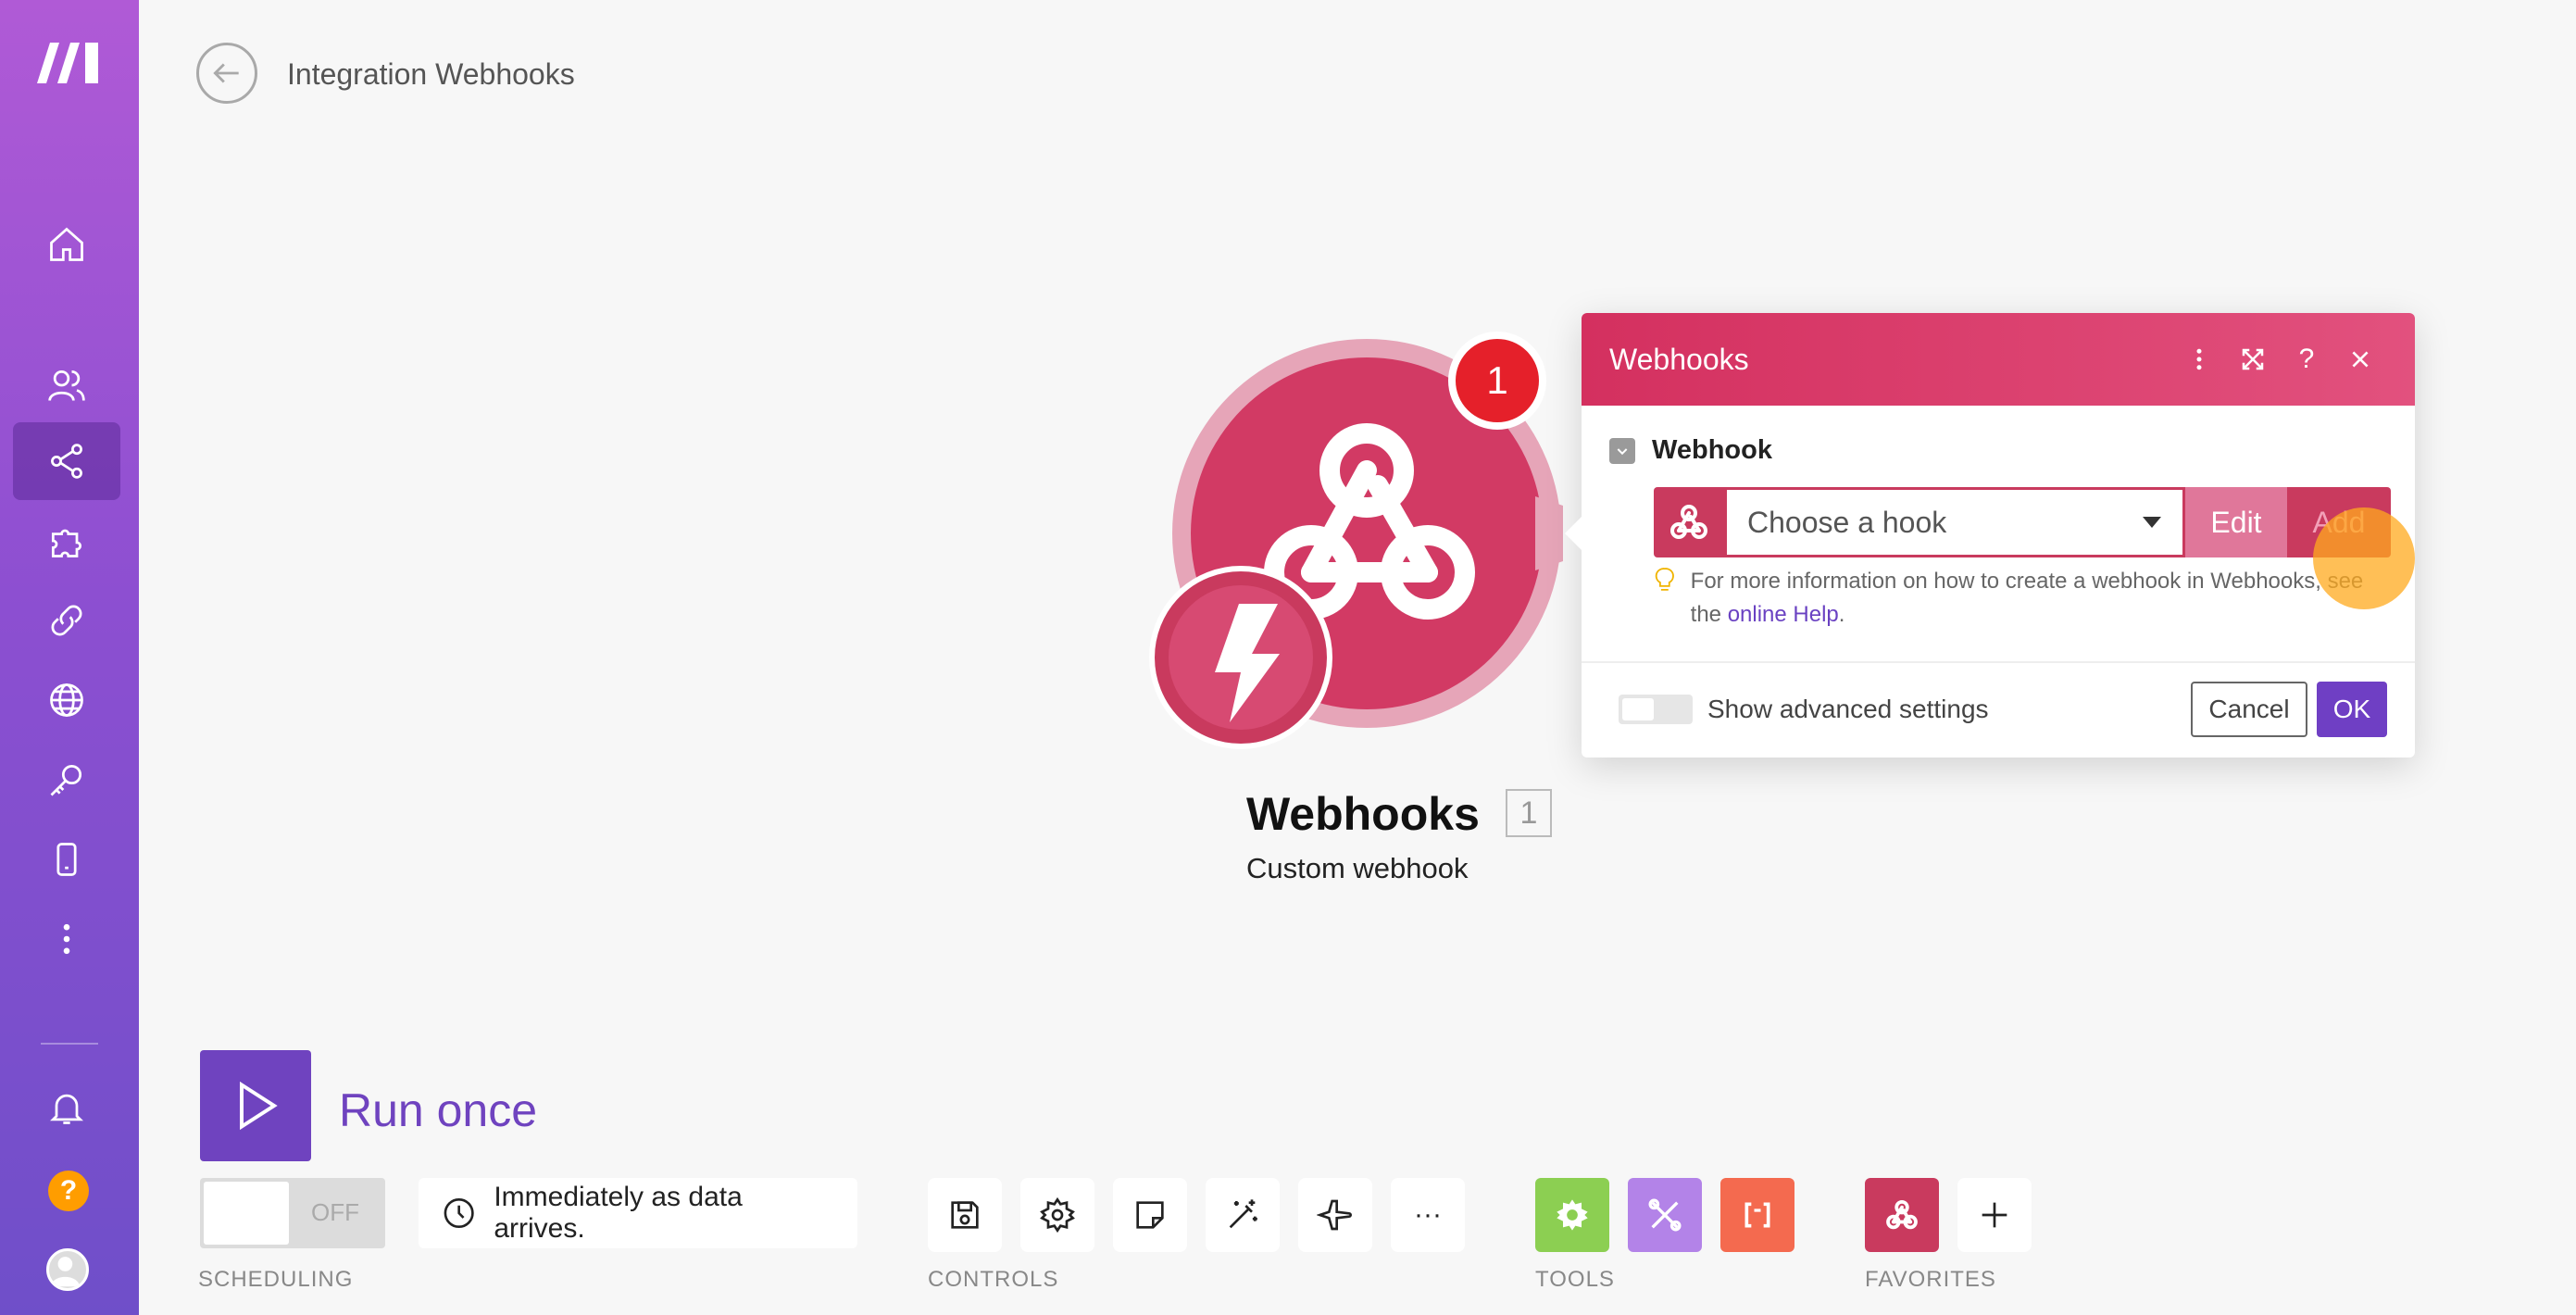  What do you see at coordinates (1529, 813) in the screenshot?
I see `module-index: 1` at bounding box center [1529, 813].